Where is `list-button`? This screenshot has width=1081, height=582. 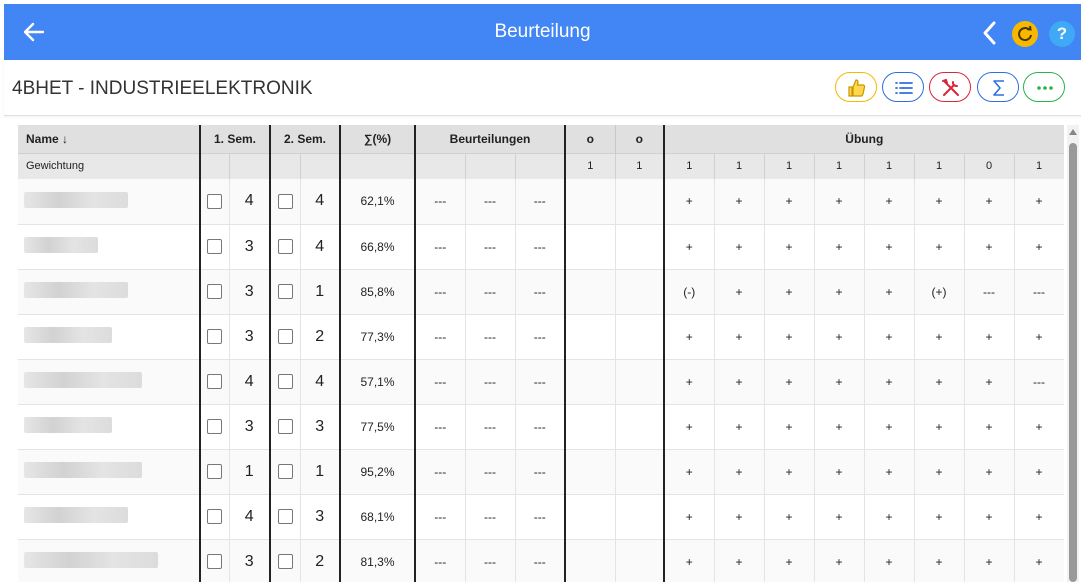
list-button is located at coordinates (903, 87).